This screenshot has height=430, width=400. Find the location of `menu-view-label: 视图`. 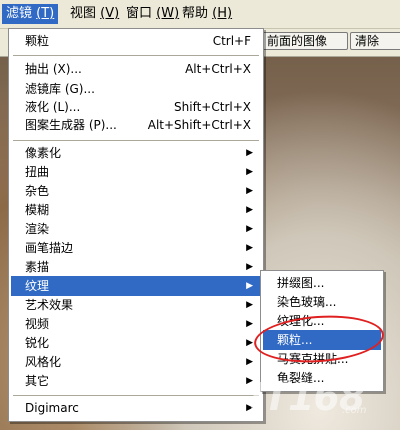

menu-view-label: 视图 is located at coordinates (83, 13).